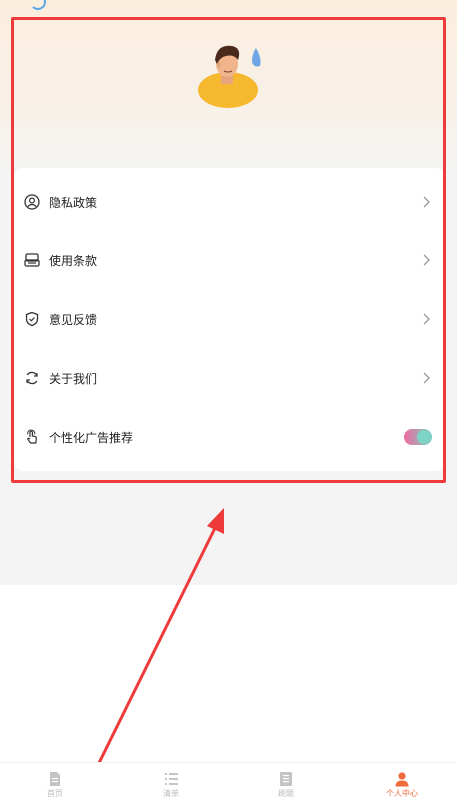 Image resolution: width=457 pixels, height=808 pixels. I want to click on tab-label: 首页, so click(55, 793).